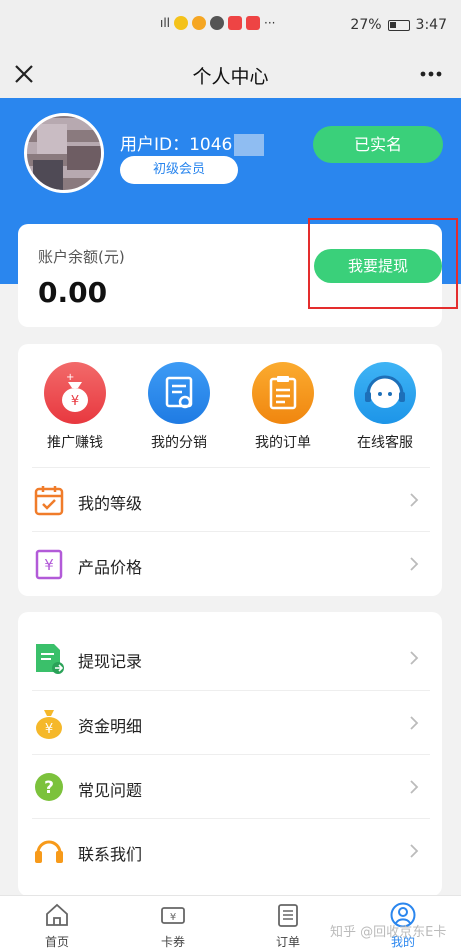 This screenshot has width=461, height=951. I want to click on quick-action-label: 在线客服, so click(385, 443).